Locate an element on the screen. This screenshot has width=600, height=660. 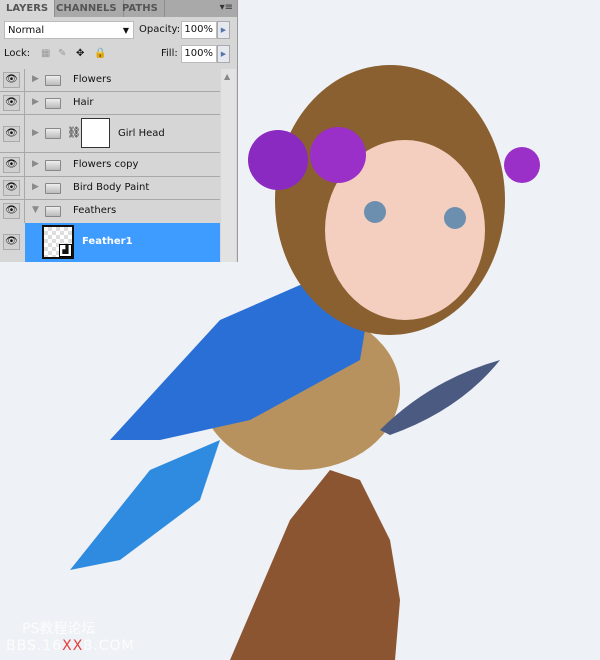
chevron-down-icon: ▼ is located at coordinates (125, 30).